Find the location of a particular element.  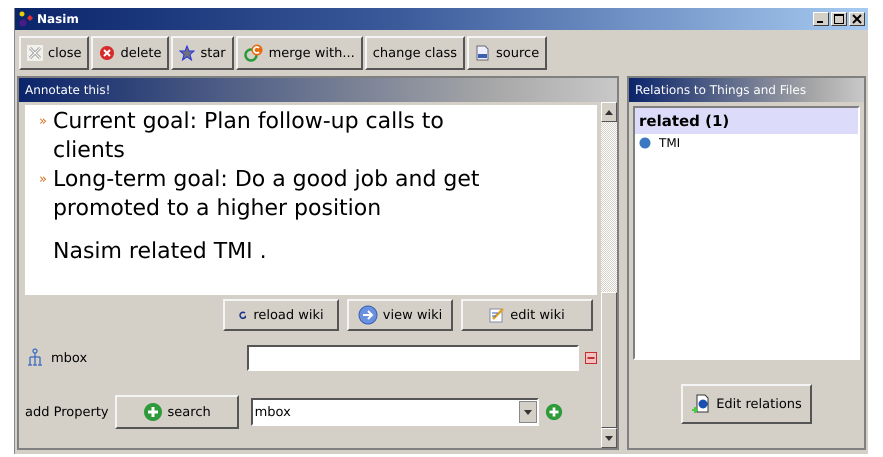

add-property-label: add Property is located at coordinates (67, 412).